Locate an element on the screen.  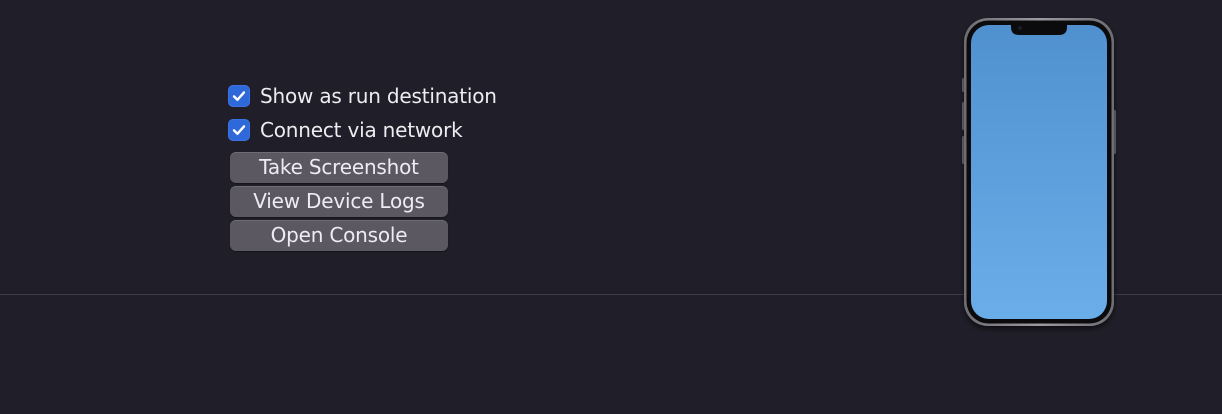
view-device-logs-button: View Device Logs is located at coordinates (339, 201).